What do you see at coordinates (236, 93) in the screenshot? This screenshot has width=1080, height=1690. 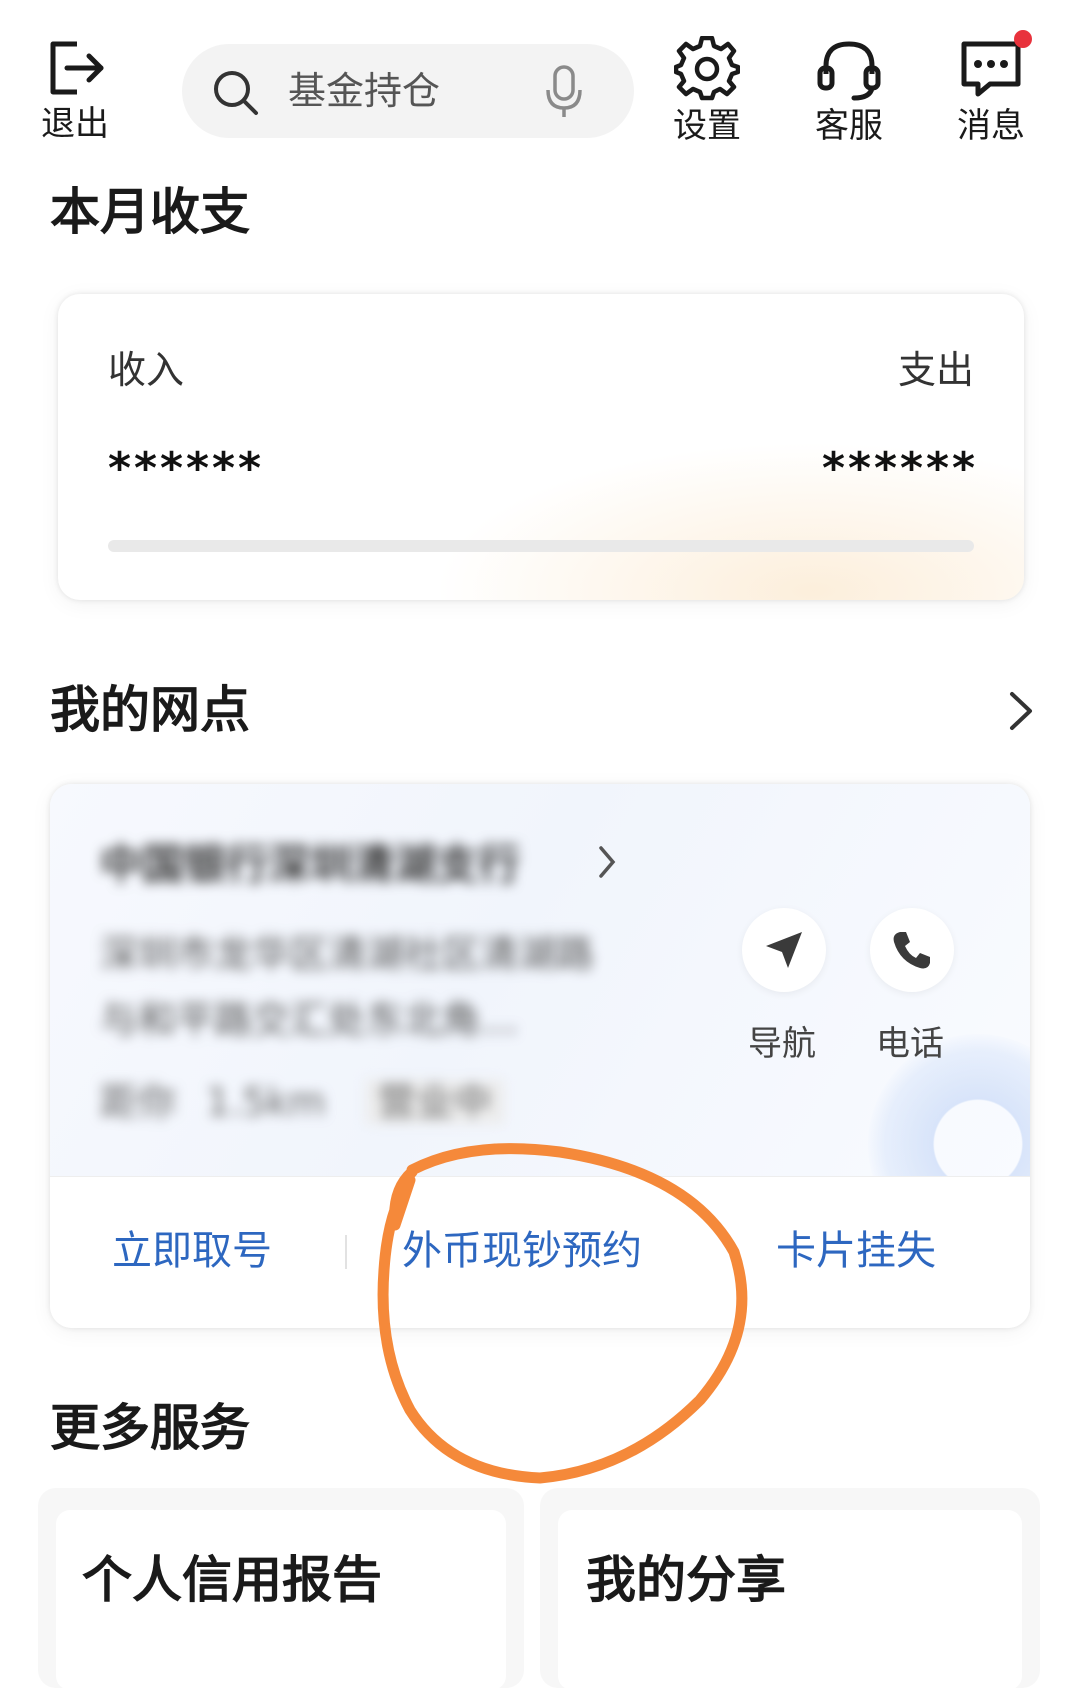 I see `search-icon` at bounding box center [236, 93].